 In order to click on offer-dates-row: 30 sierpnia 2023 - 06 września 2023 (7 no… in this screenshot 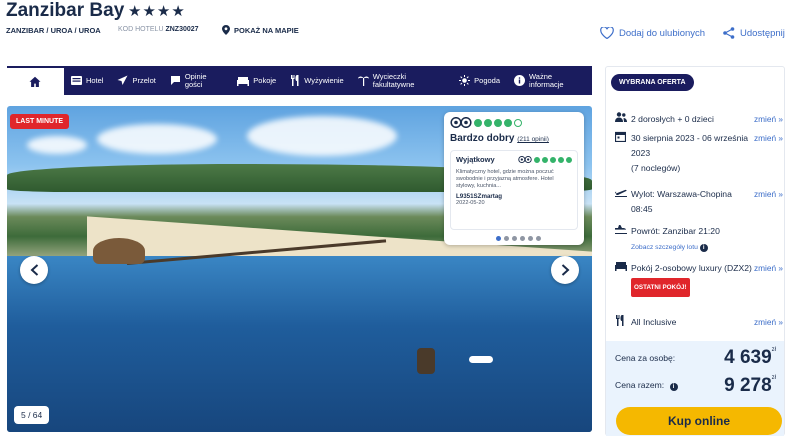, I will do `click(698, 153)`.